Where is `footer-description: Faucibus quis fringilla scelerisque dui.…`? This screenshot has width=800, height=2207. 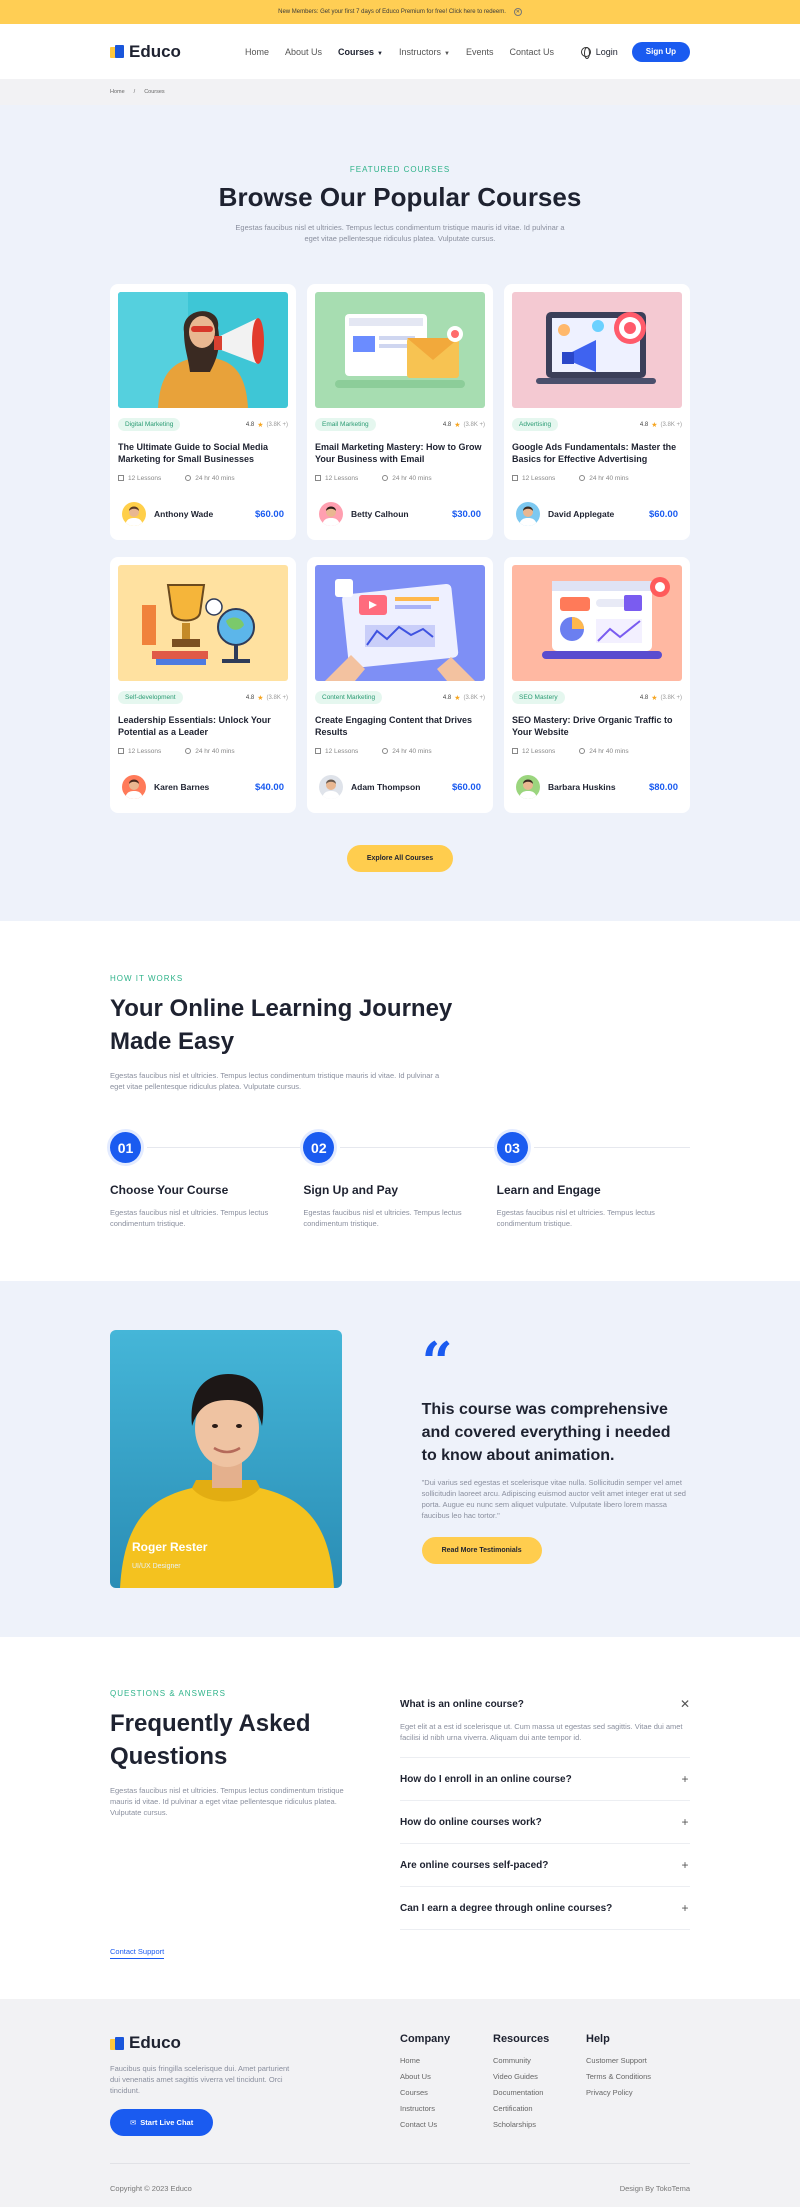
footer-description: Faucibus quis fringilla scelerisque dui.… is located at coordinates (200, 2079).